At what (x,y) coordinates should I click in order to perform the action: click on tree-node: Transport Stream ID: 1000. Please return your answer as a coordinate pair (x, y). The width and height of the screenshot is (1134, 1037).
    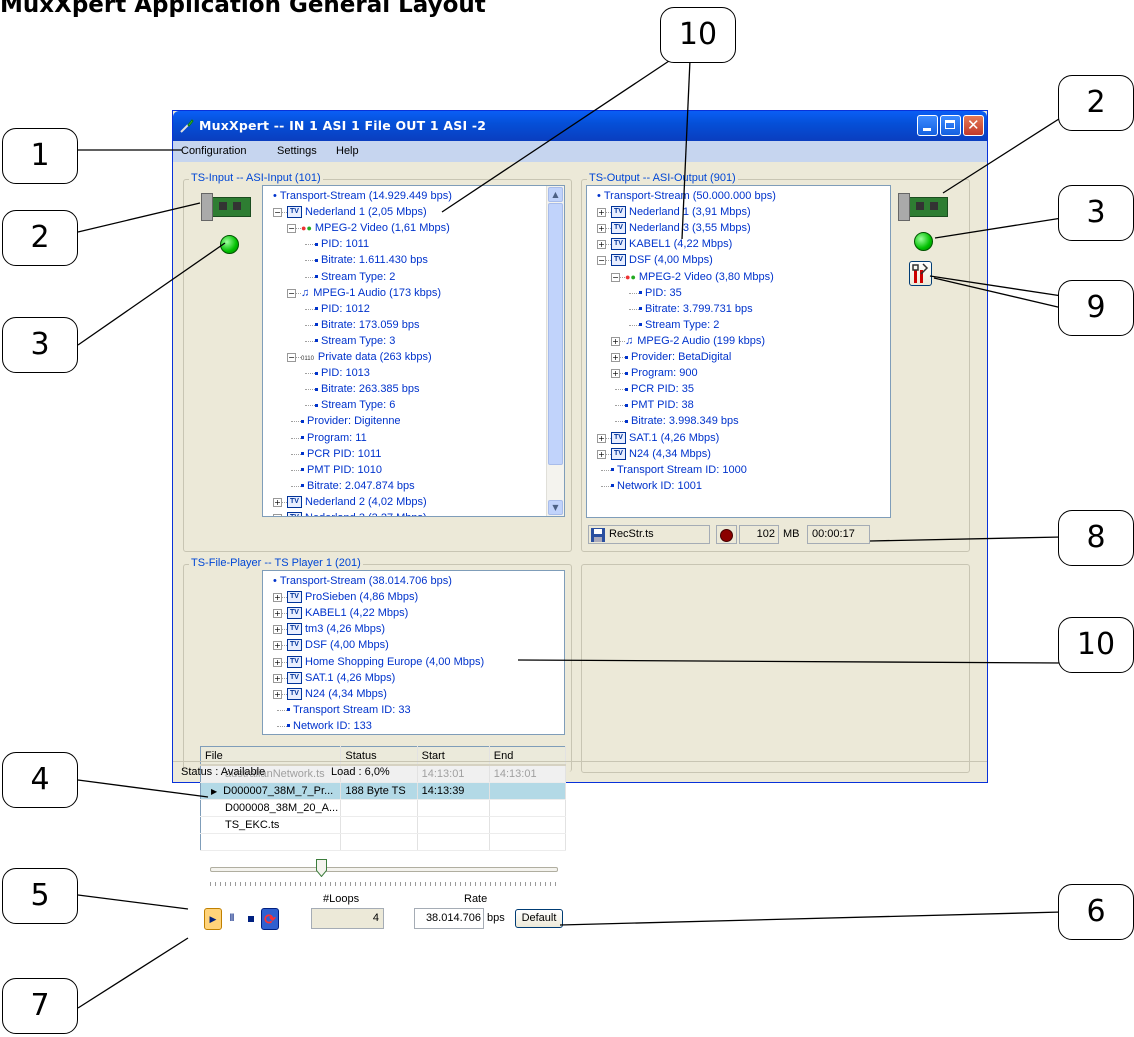
    Looking at the image, I should click on (679, 470).